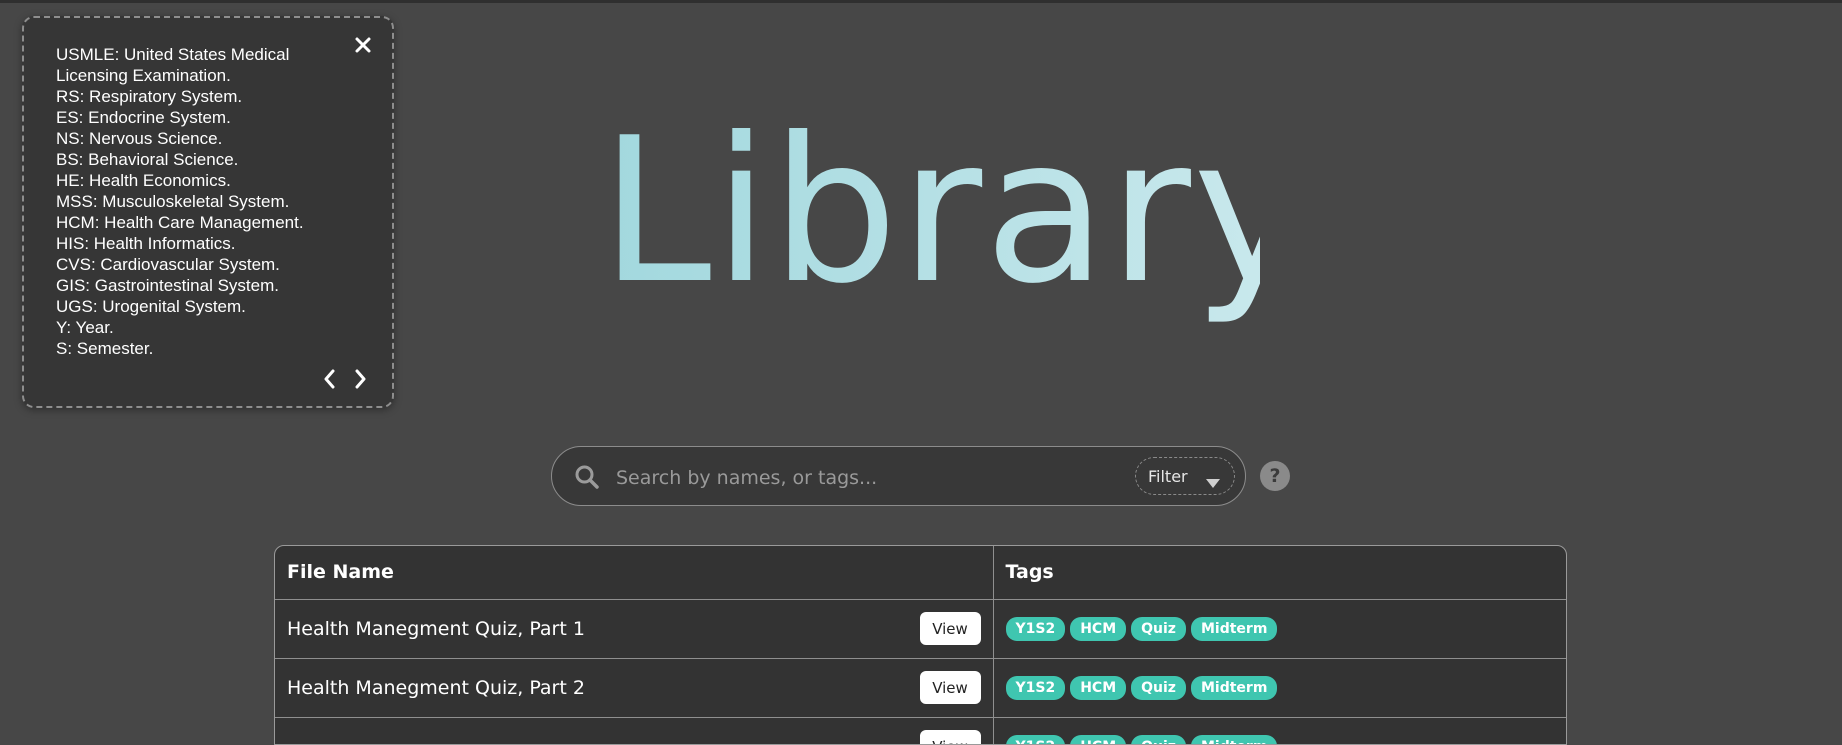 This screenshot has height=745, width=1842. Describe the element at coordinates (634, 572) in the screenshot. I see `column-header-file-name: File Name` at that location.